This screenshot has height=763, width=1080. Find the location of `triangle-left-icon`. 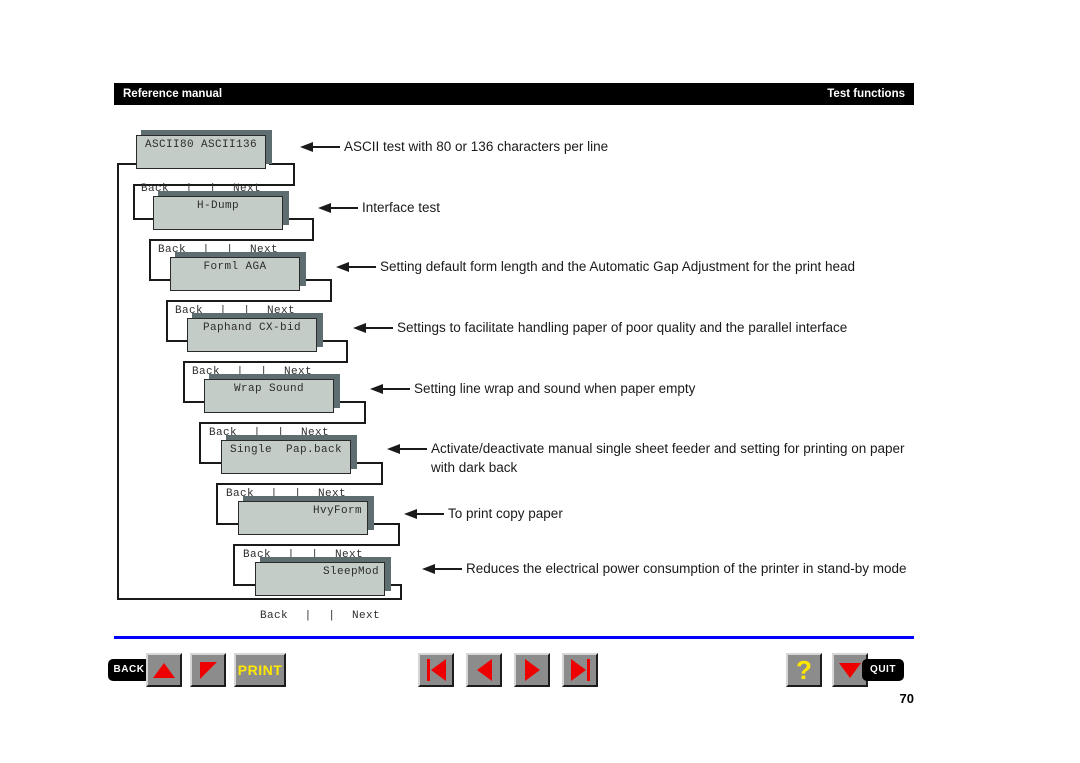

triangle-left-icon is located at coordinates (484, 670).